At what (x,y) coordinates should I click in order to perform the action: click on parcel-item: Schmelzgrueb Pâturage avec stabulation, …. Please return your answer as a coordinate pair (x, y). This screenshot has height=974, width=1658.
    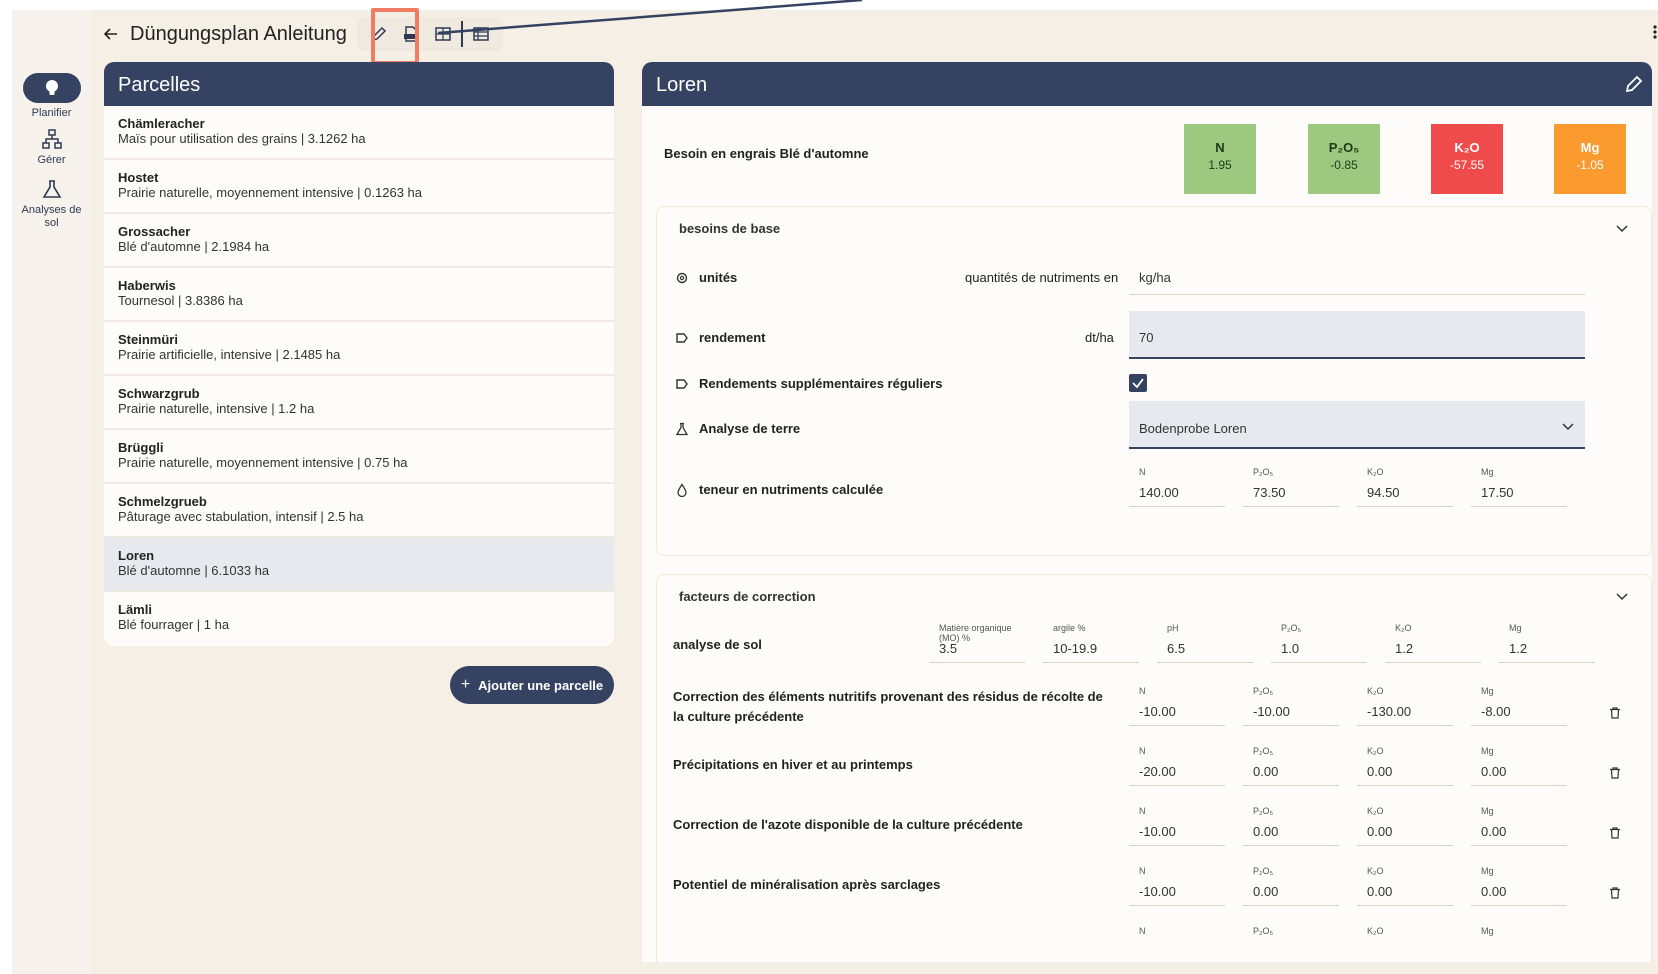
    Looking at the image, I should click on (359, 511).